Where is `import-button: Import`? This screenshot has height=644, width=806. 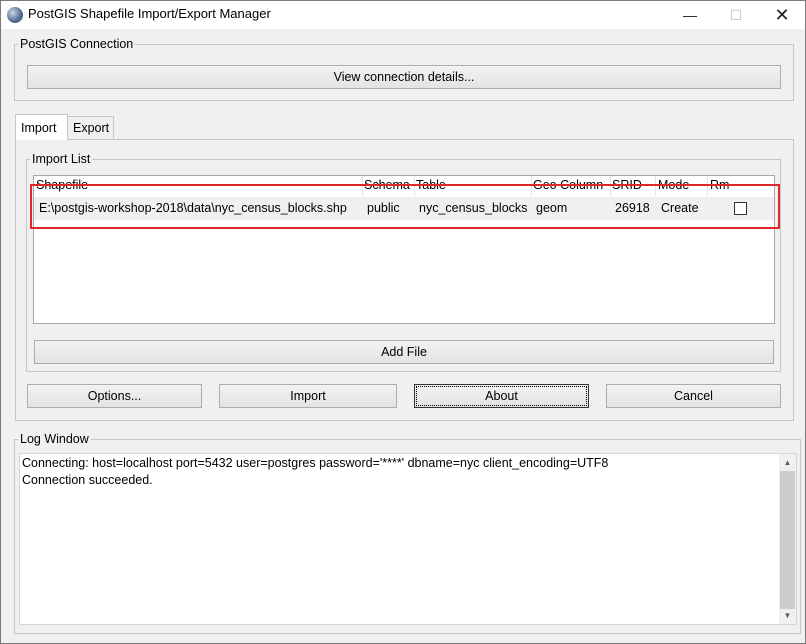 import-button: Import is located at coordinates (308, 396).